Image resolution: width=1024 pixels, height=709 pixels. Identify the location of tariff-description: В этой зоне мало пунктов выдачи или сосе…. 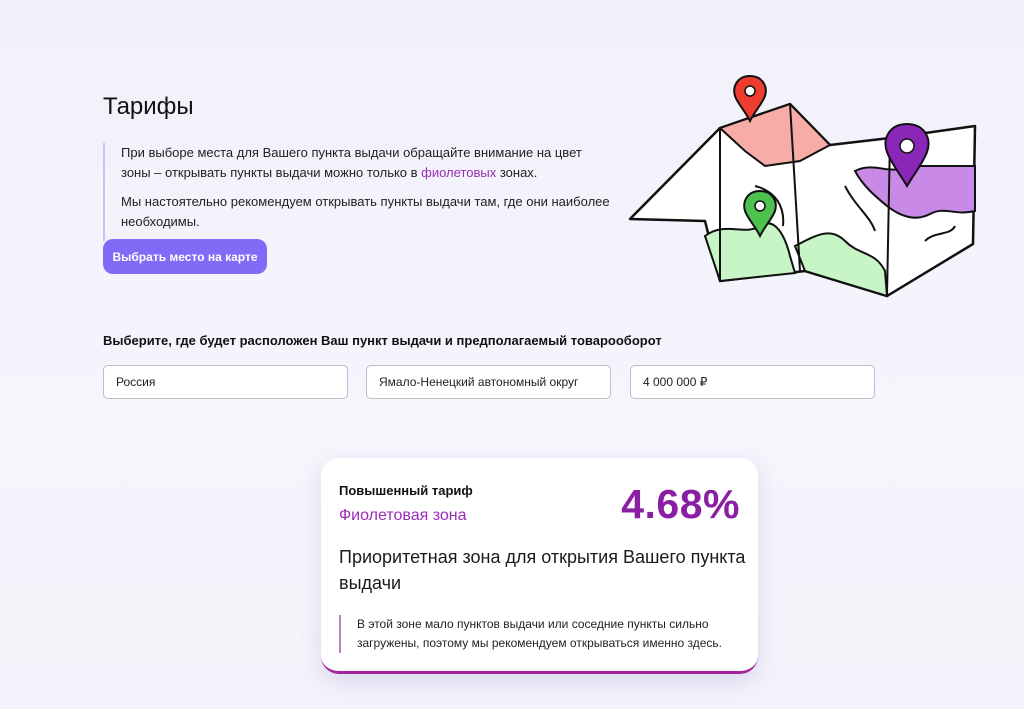
(543, 634).